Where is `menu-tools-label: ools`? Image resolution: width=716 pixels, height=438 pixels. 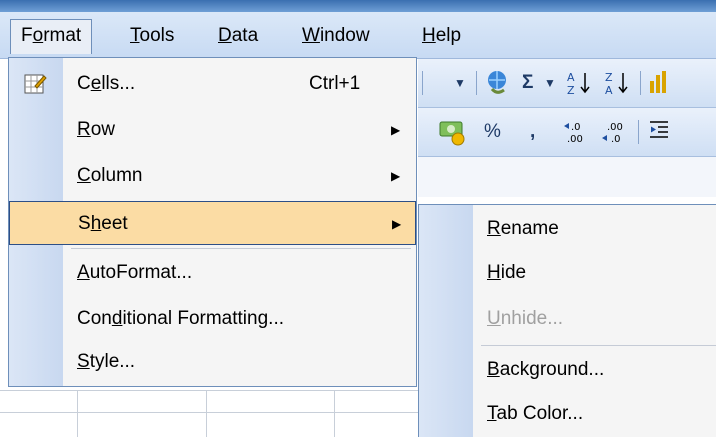 menu-tools-label: ools is located at coordinates (157, 35).